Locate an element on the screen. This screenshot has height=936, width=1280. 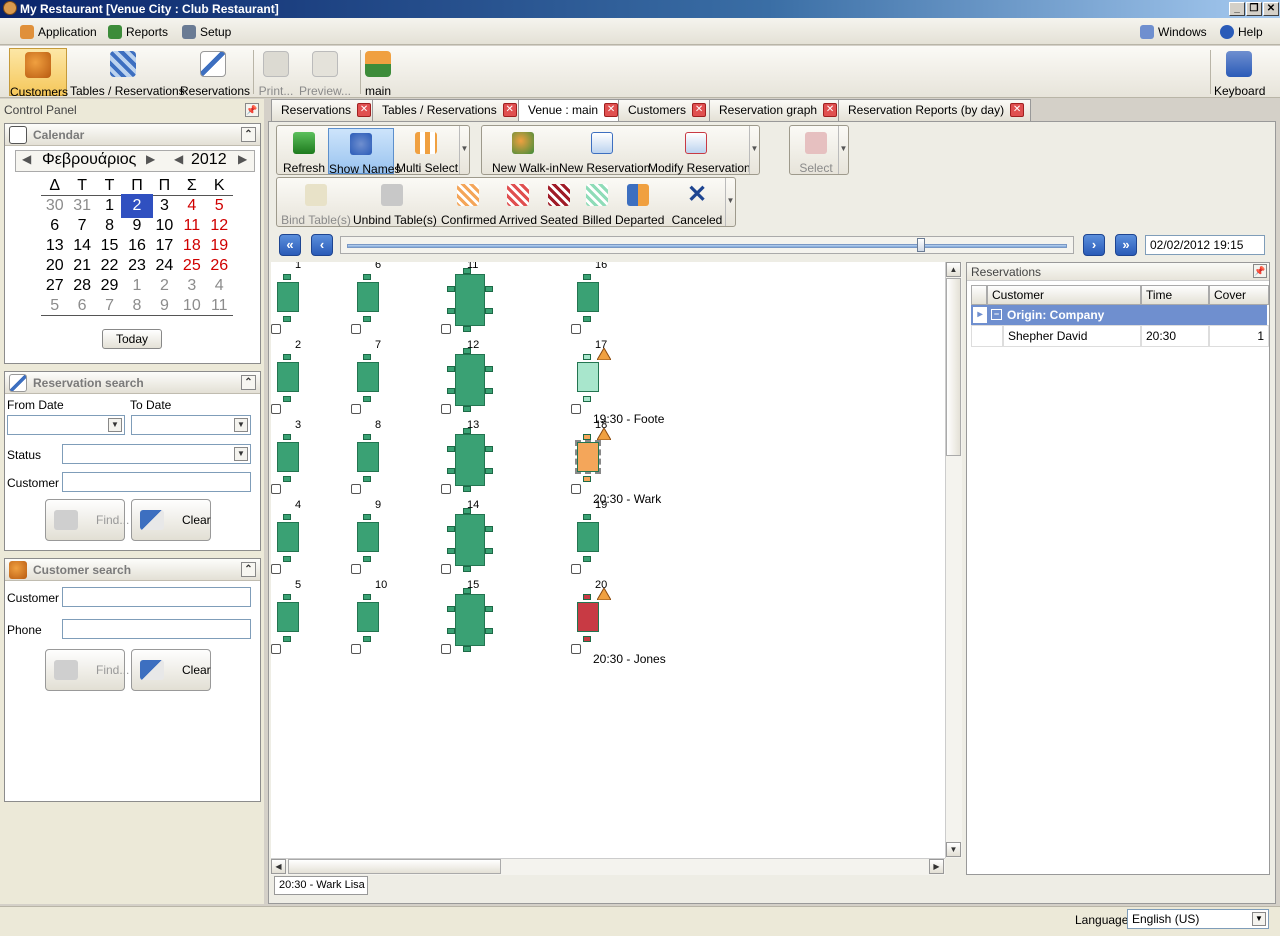
next-month-button: ▶ is located at coordinates (150, 159).